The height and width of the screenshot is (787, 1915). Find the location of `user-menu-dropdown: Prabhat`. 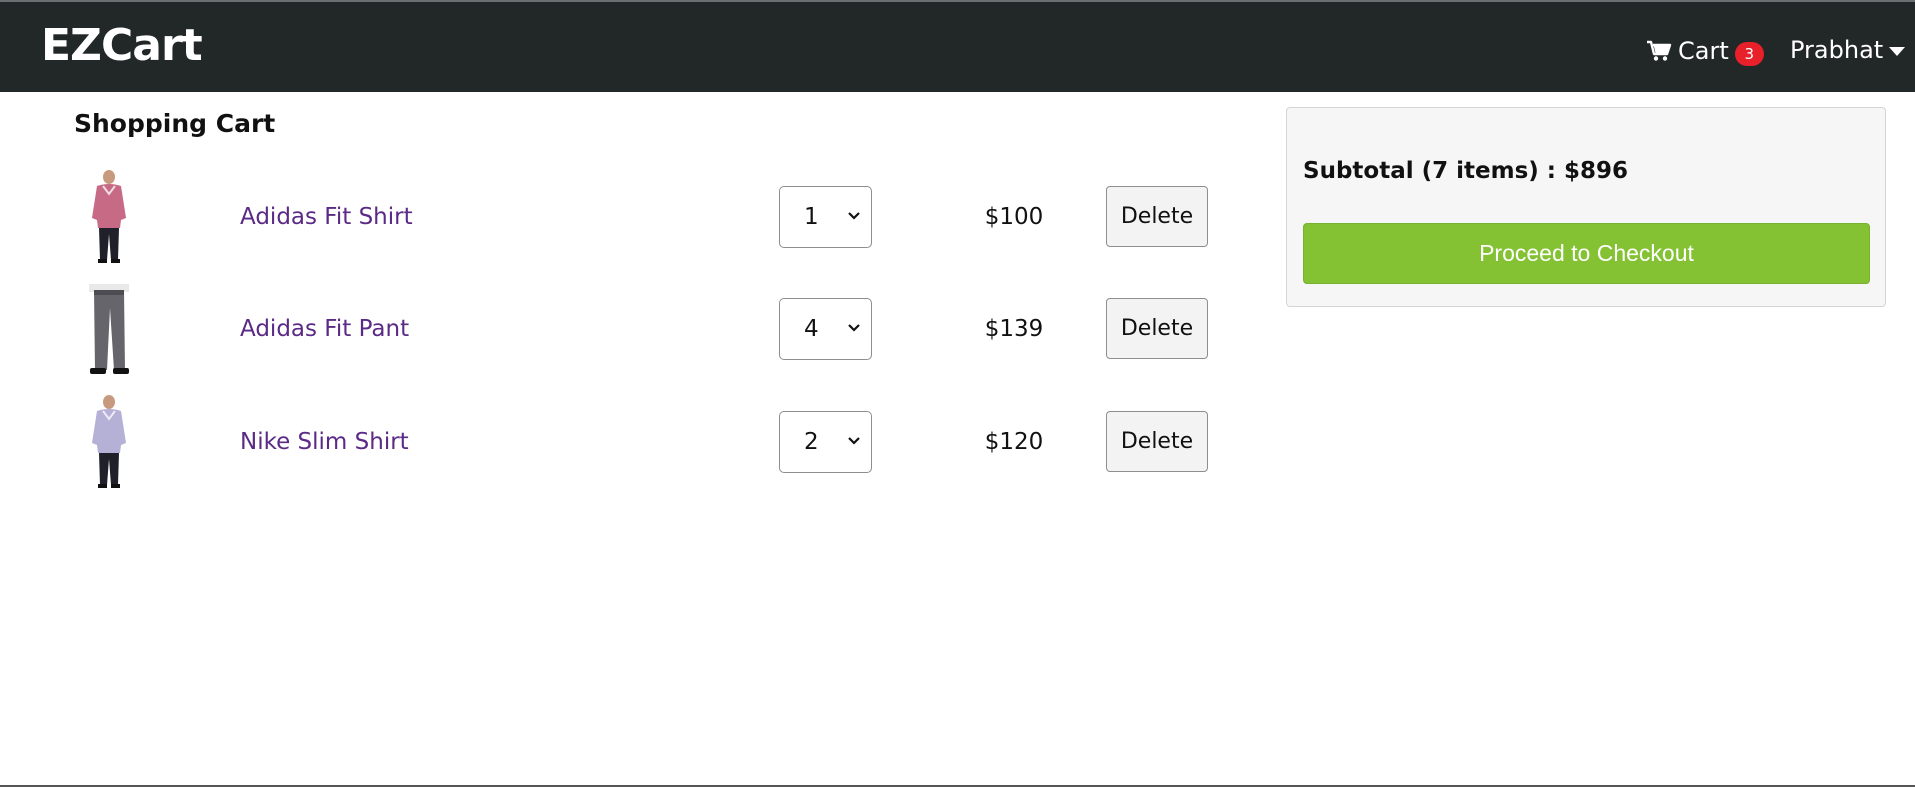

user-menu-dropdown: Prabhat is located at coordinates (1848, 50).